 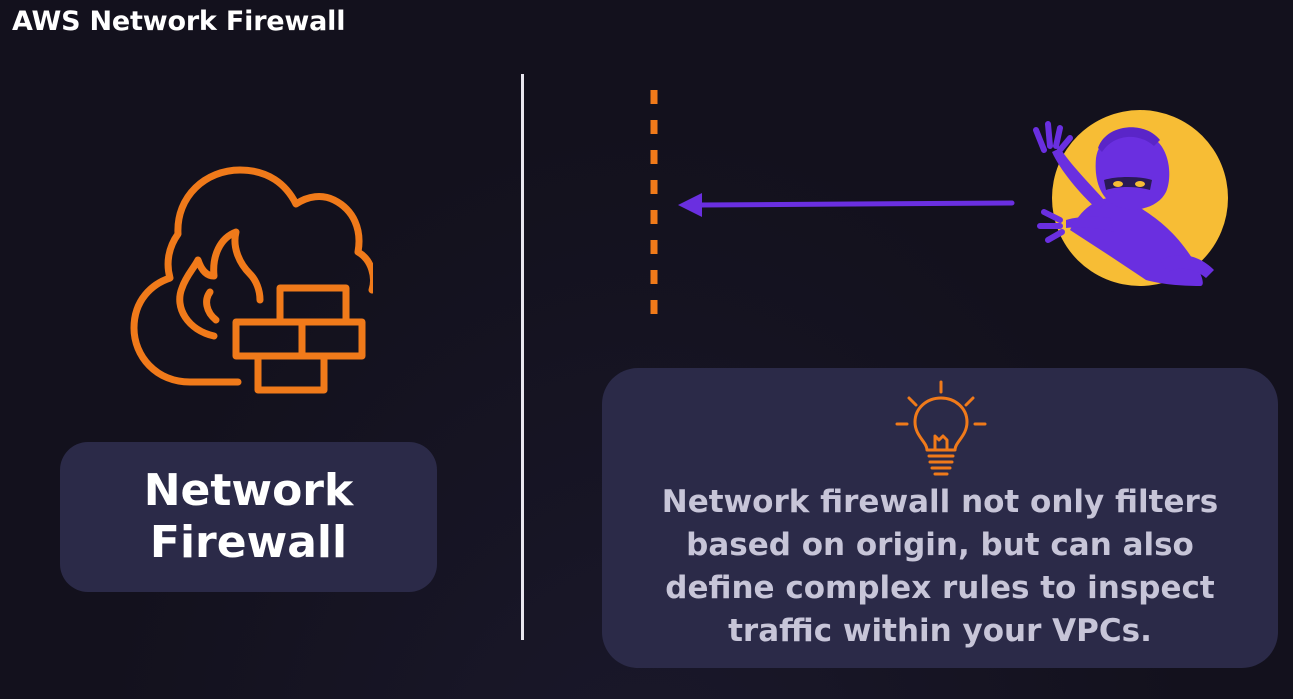 I want to click on product-label-card: Network Firewall, so click(x=248, y=517).